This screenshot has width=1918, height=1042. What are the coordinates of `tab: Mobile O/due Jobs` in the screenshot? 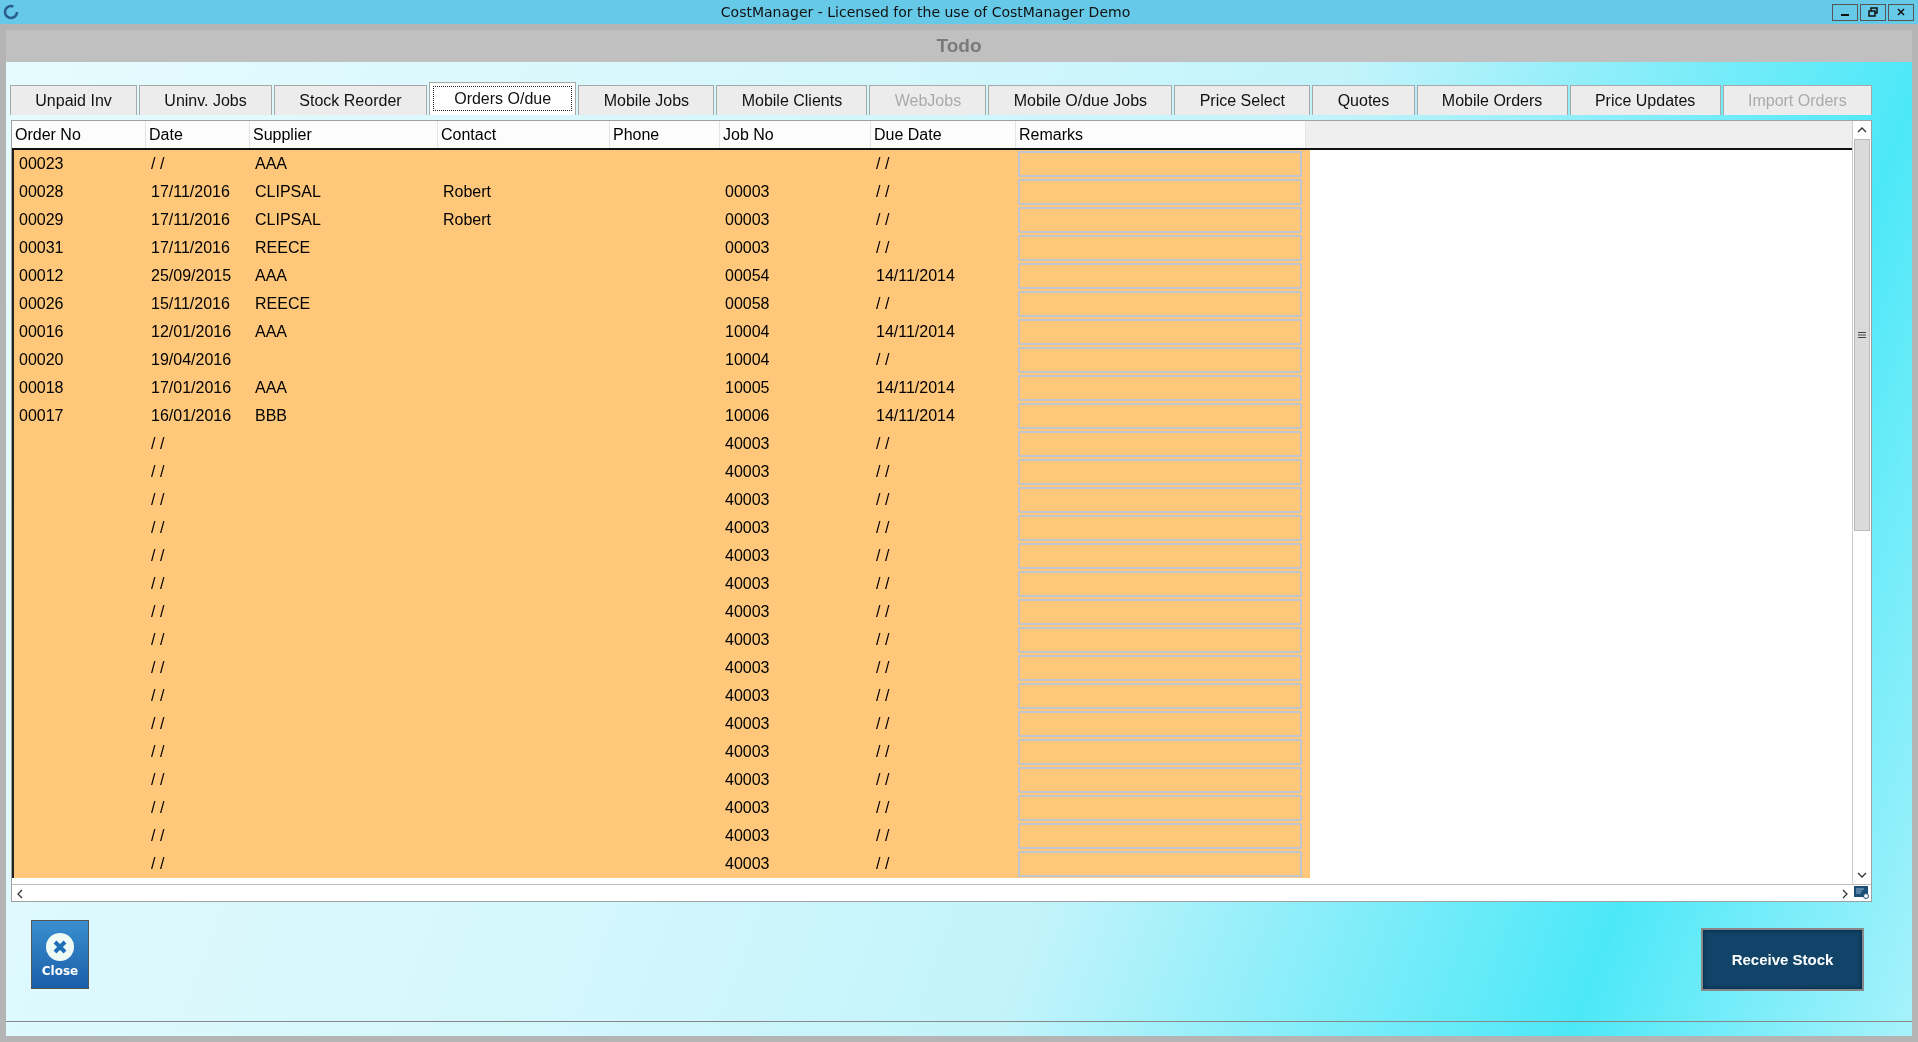 It's located at (1080, 100).